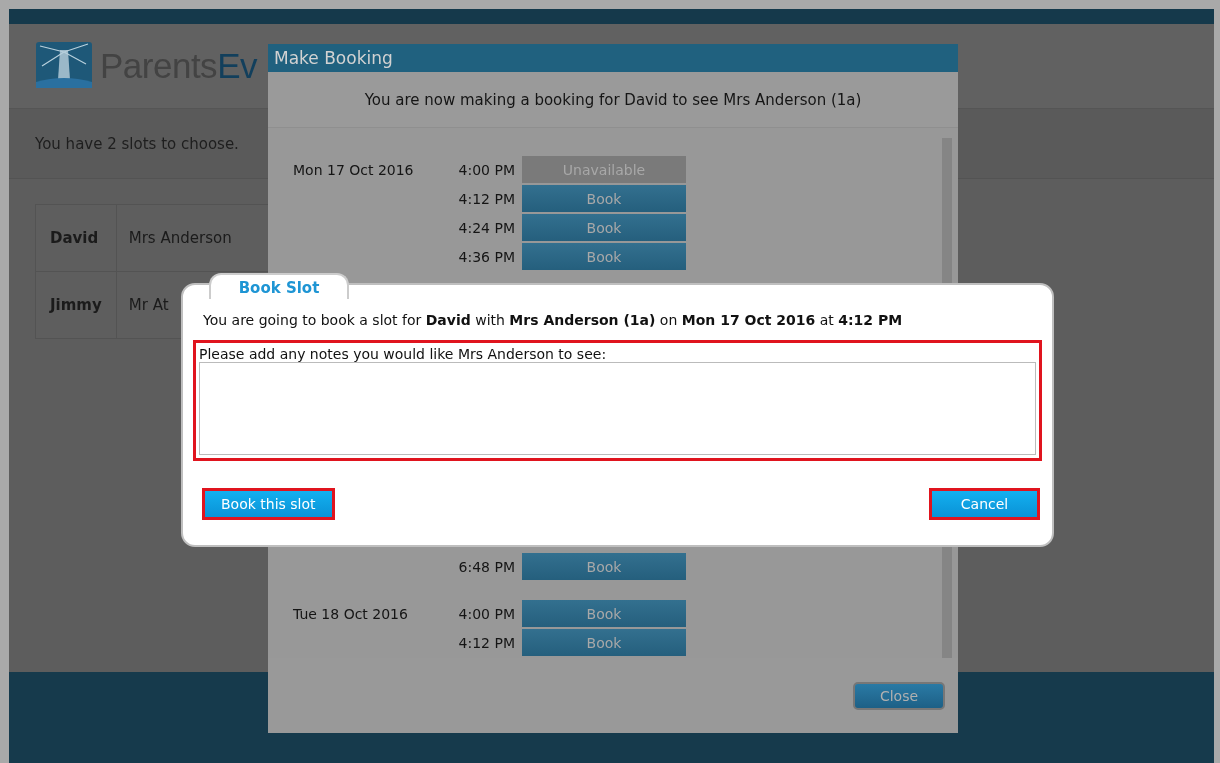 This screenshot has height=763, width=1220. I want to click on book-this-slot-button: Book this slot, so click(268, 504).